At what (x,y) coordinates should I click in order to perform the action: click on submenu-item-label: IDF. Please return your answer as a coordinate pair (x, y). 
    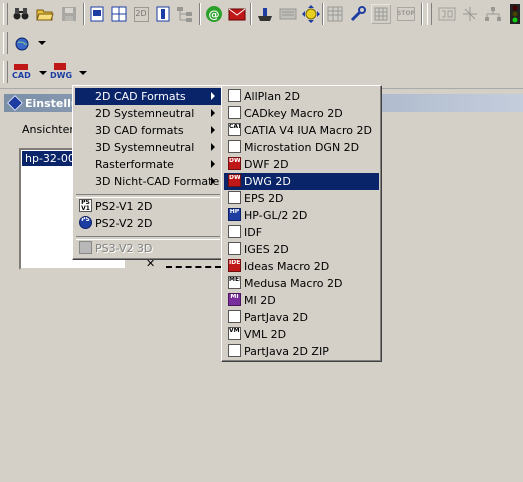
    Looking at the image, I should click on (253, 232).